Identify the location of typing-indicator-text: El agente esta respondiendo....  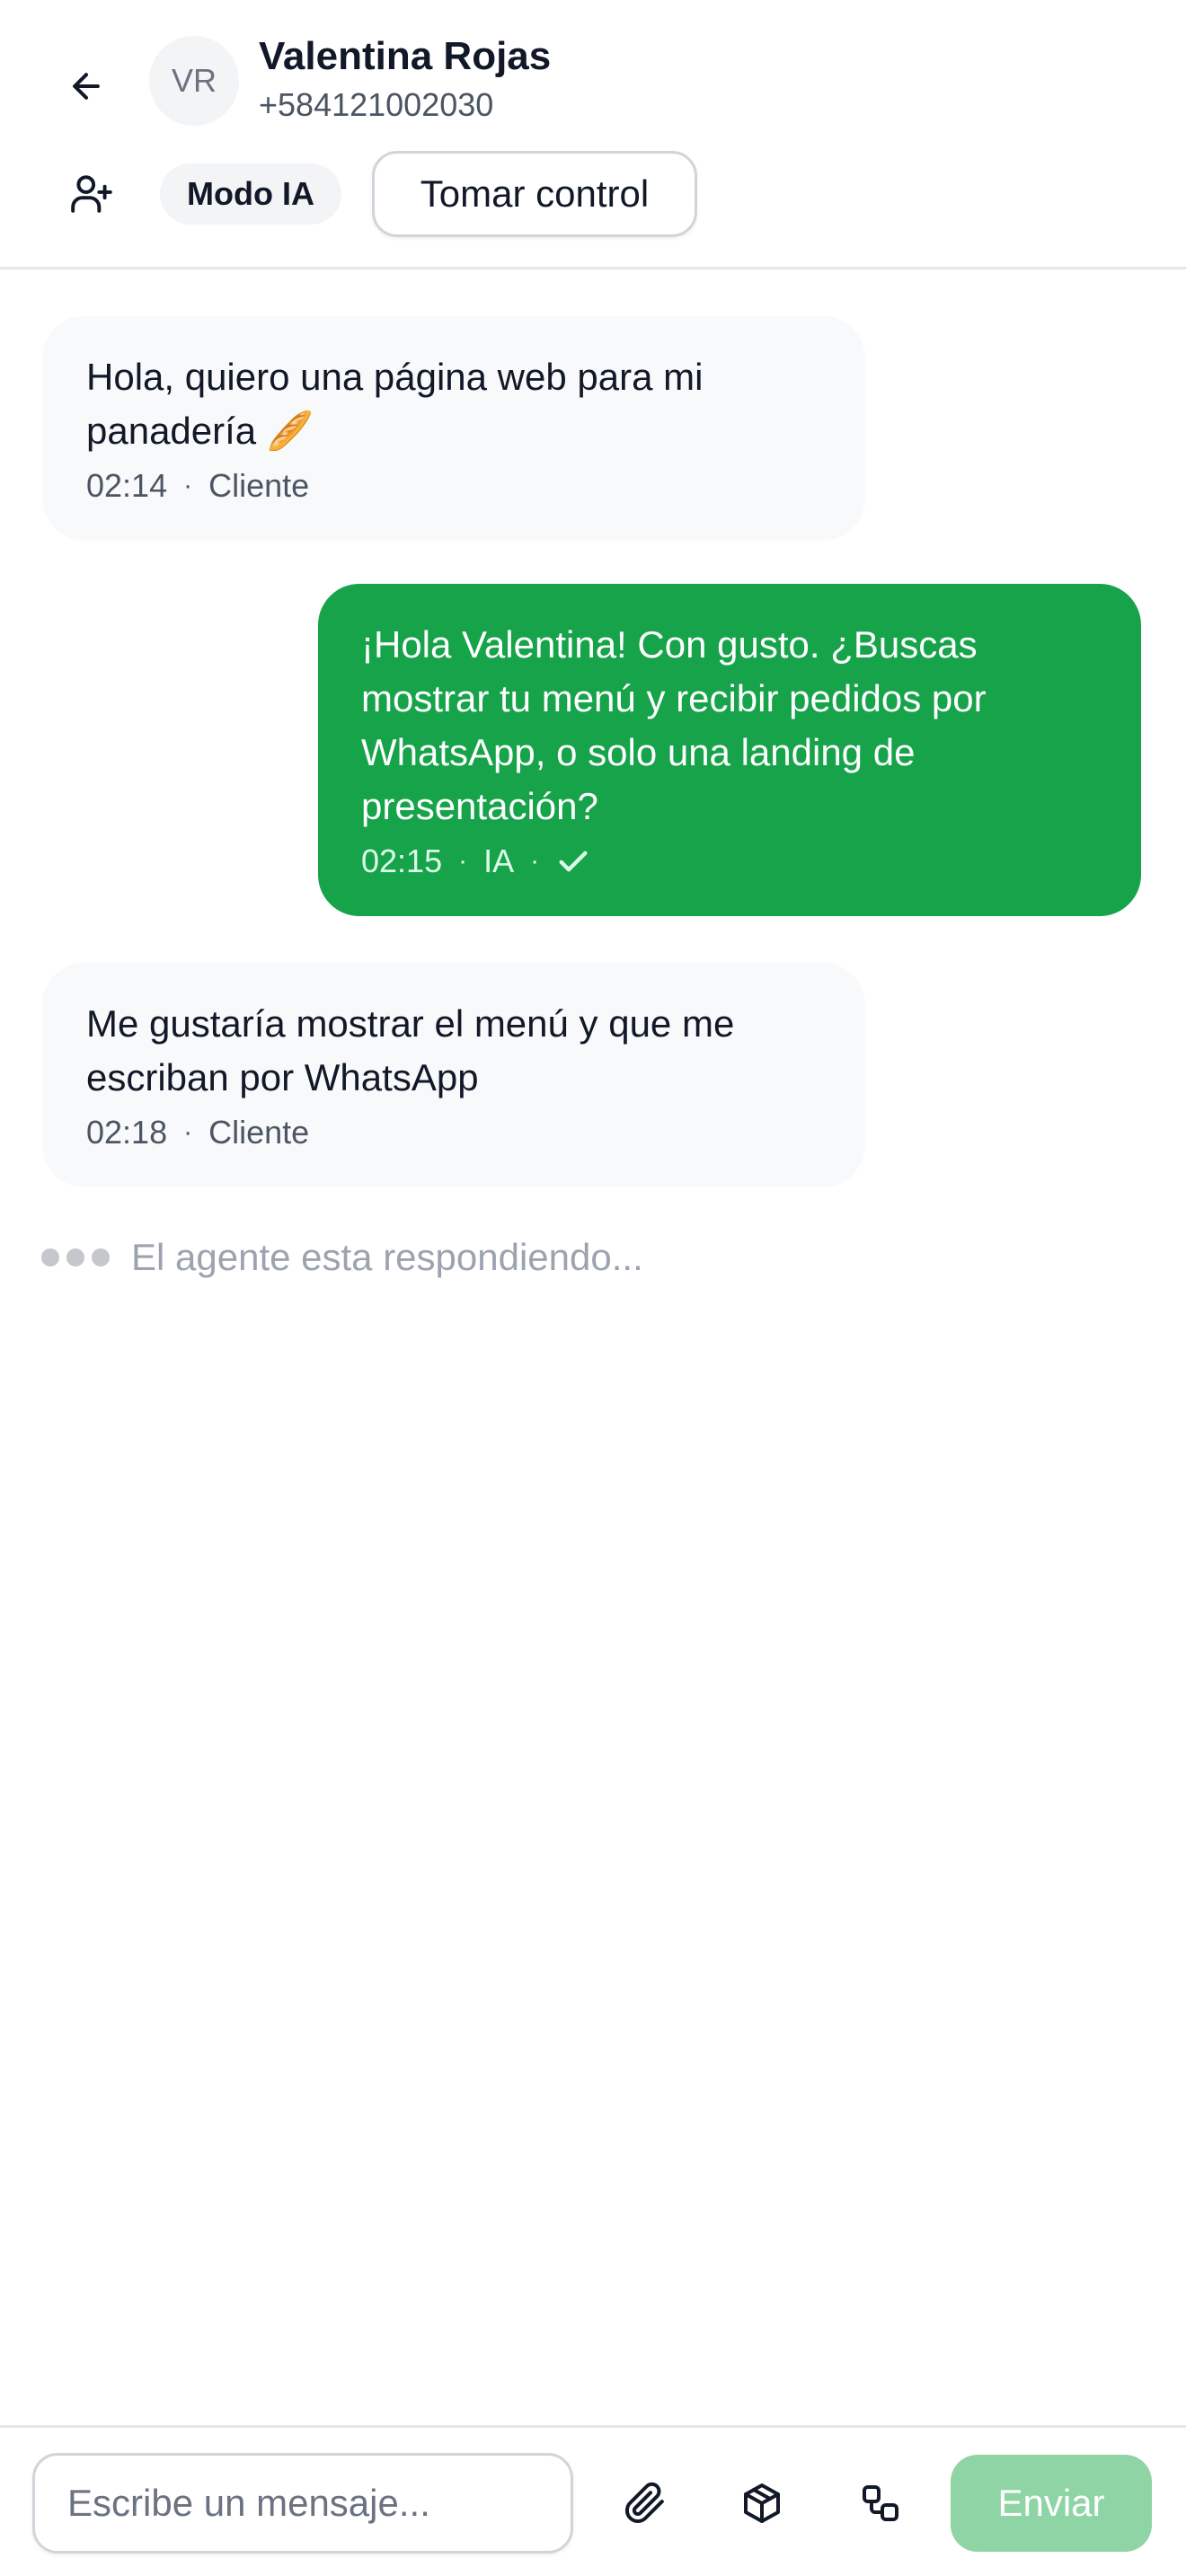
(387, 1257).